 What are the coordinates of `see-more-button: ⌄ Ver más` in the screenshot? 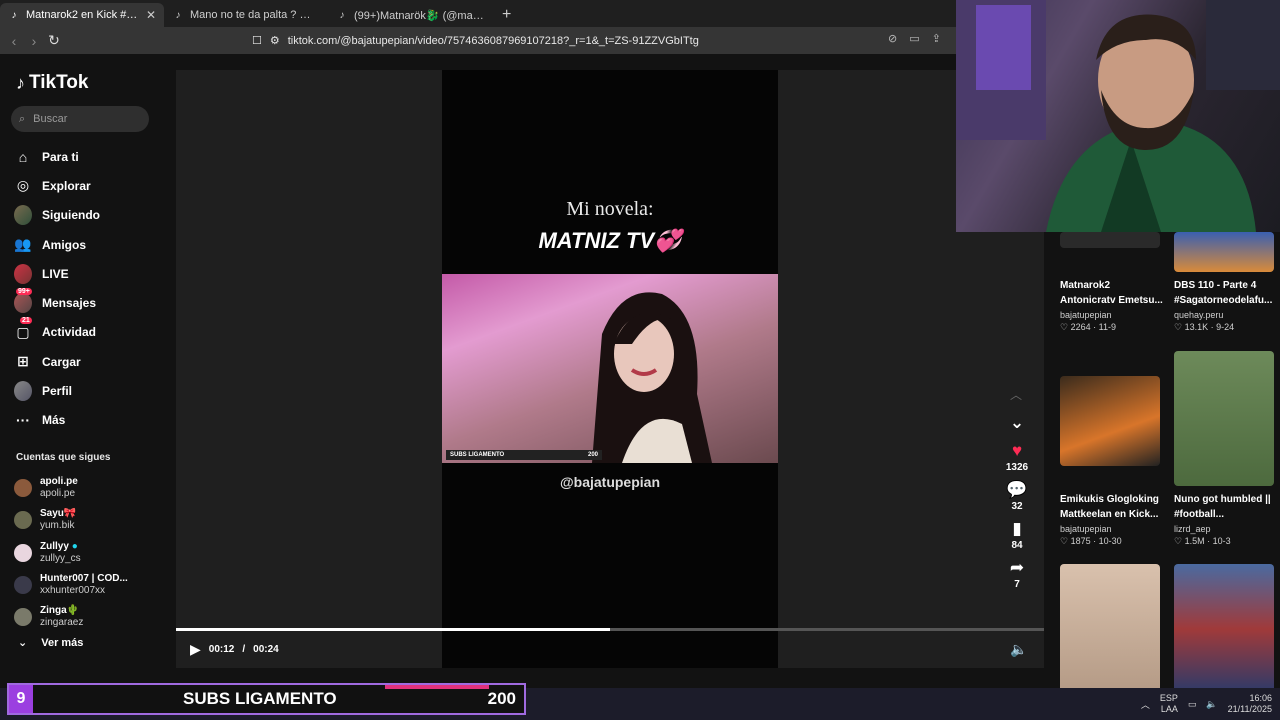 It's located at (50, 643).